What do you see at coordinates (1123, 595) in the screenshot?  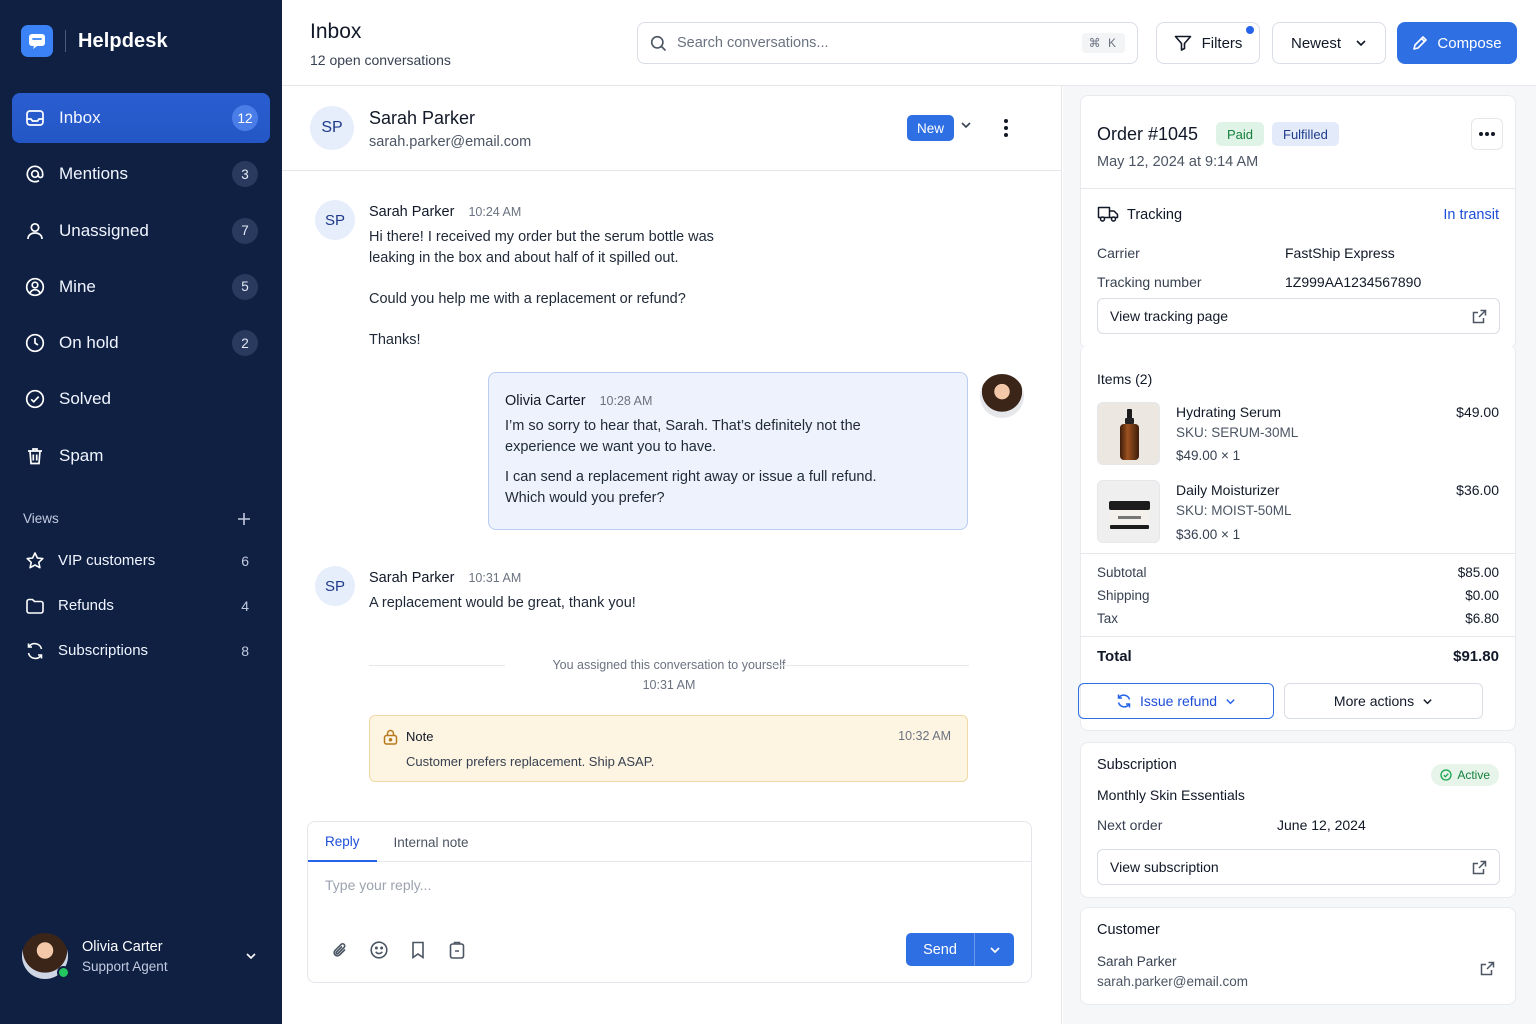 I see `shipping-label: Shipping` at bounding box center [1123, 595].